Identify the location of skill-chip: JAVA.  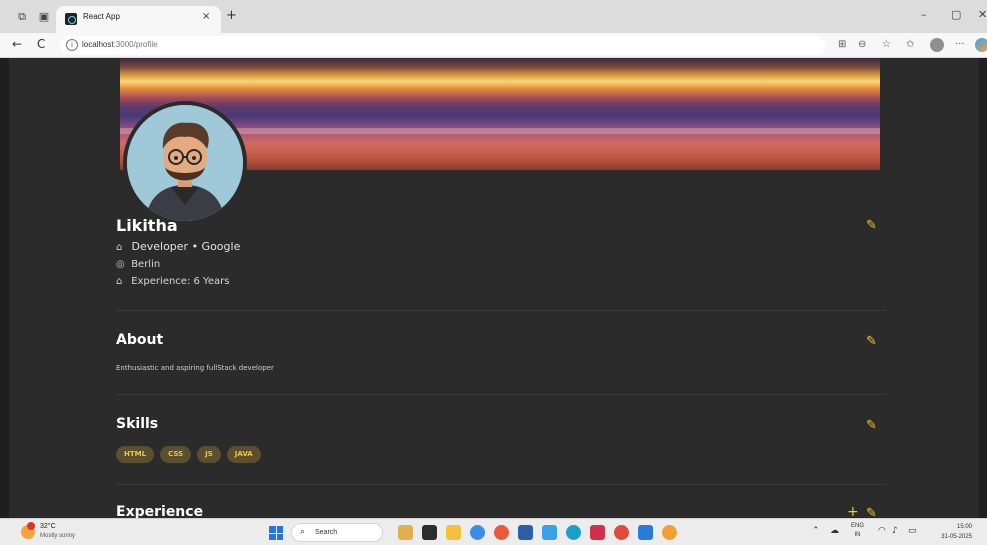
(243, 454).